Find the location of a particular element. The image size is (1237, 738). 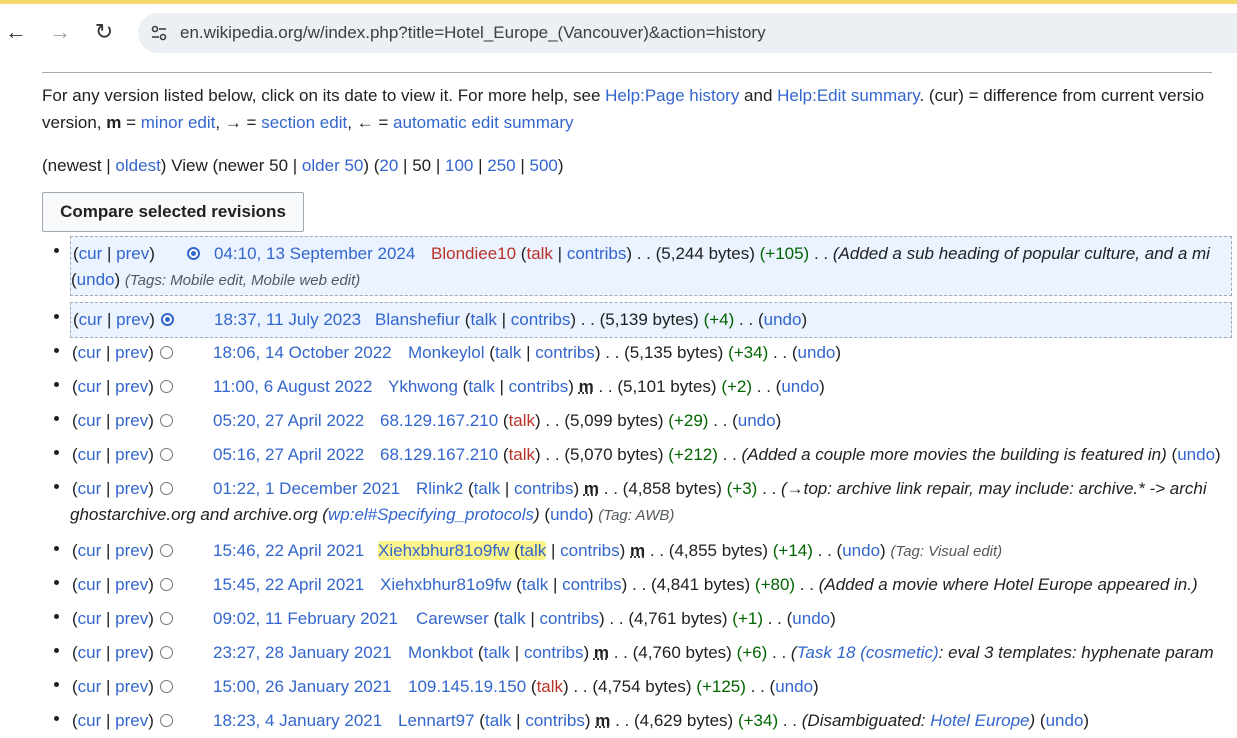

revision-date-link: 01:22, 1 December 2021 is located at coordinates (306, 489).